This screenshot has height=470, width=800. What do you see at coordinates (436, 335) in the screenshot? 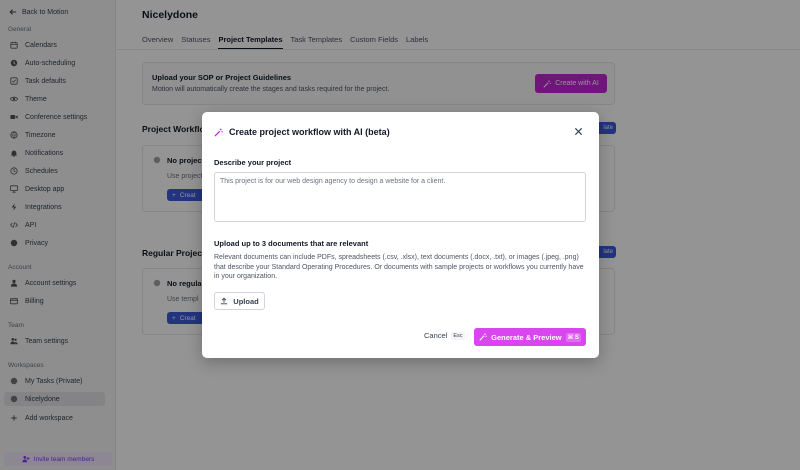
I see `cancel-label: Cancel` at bounding box center [436, 335].